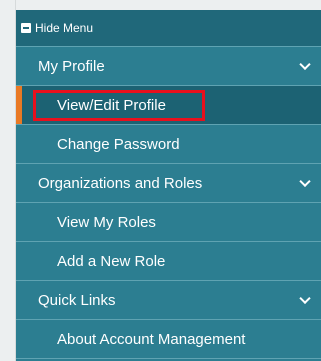 The image size is (321, 361). What do you see at coordinates (168, 66) in the screenshot?
I see `section-my-profile: My Profile` at bounding box center [168, 66].